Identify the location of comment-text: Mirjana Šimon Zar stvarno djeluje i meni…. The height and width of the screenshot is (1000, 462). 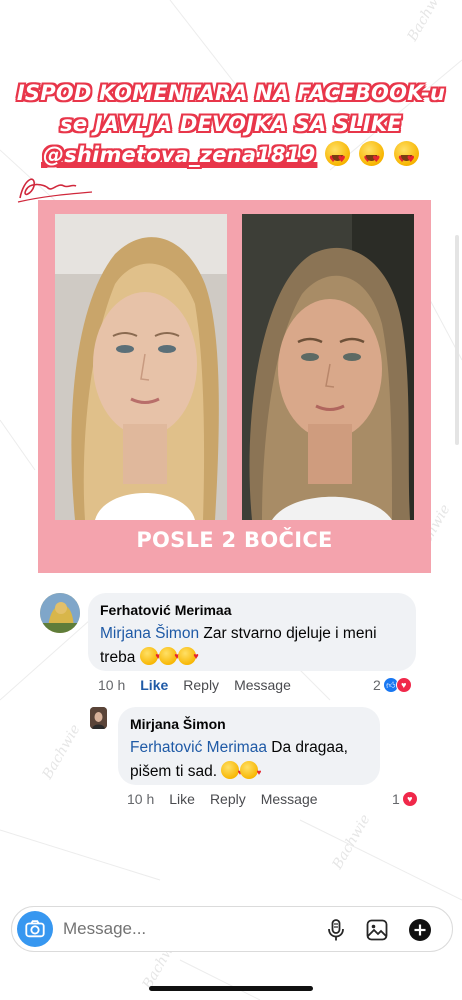
(252, 646).